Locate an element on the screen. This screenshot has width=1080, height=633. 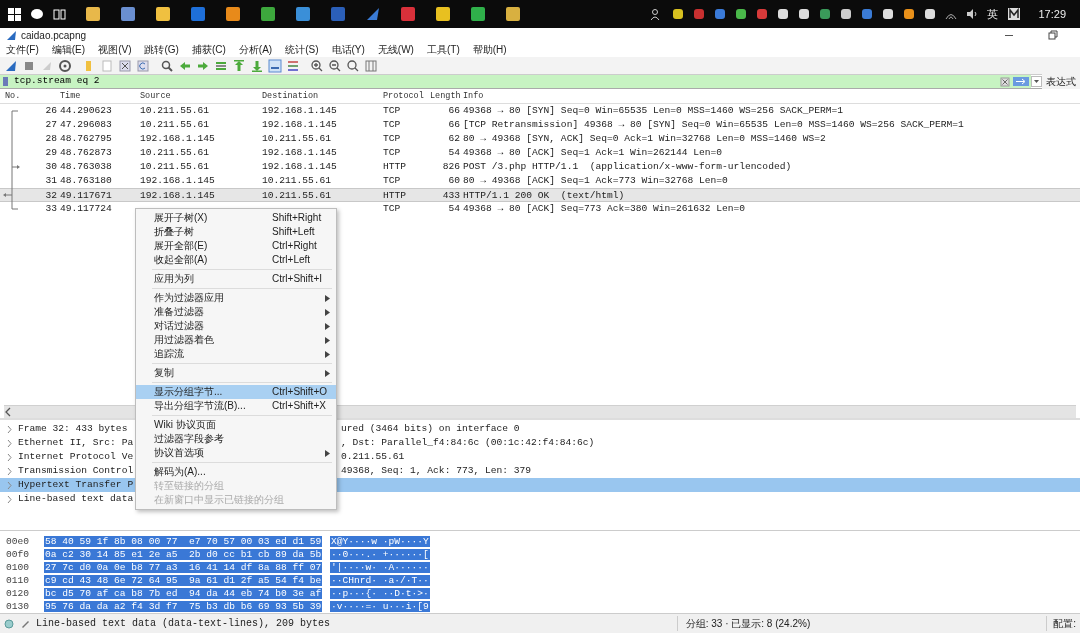
column-header: Length is located at coordinates (446, 96).